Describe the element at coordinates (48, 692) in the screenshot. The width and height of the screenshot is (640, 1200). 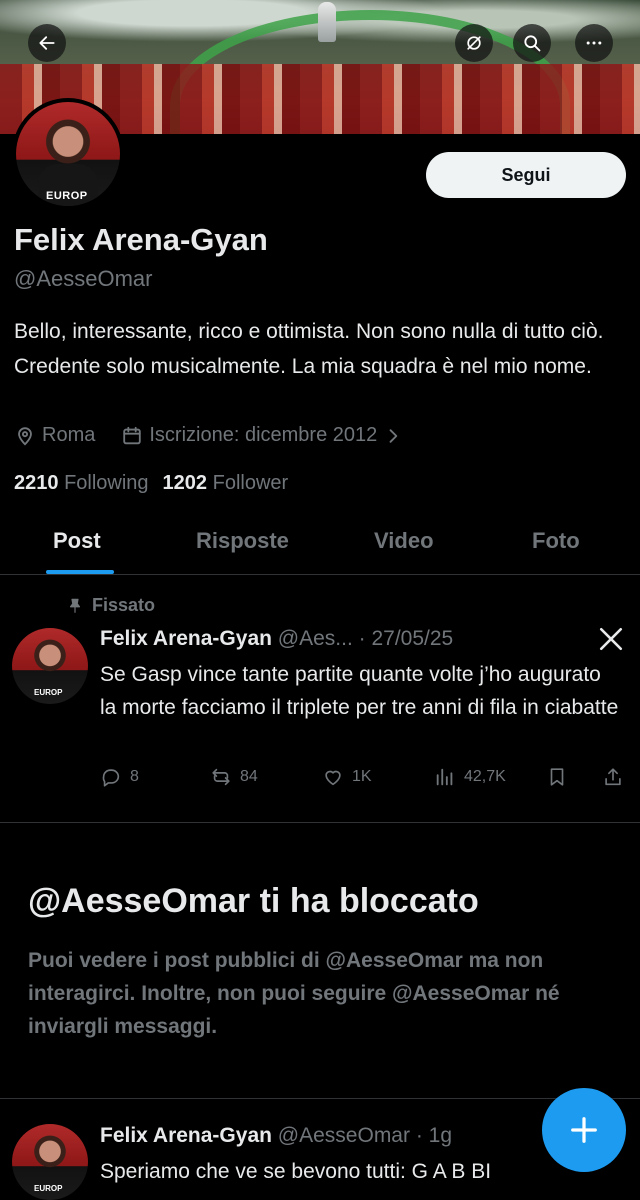
I see `post-avatar-sponsor: EUROP` at that location.